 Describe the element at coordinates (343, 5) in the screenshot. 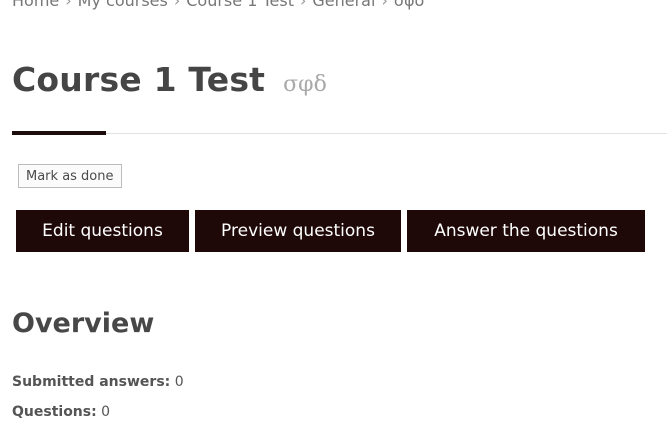

I see `breadcrumb-section: General` at that location.